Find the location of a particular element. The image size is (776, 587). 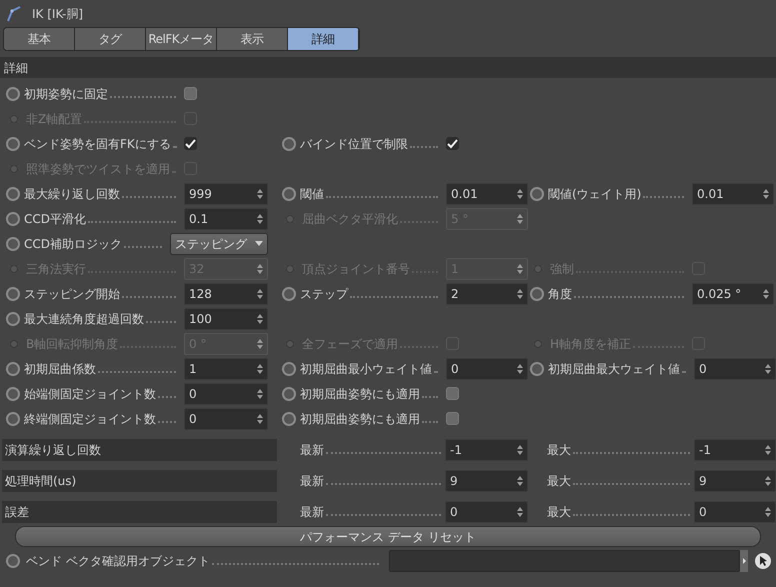

tab: 詳細 is located at coordinates (323, 39).